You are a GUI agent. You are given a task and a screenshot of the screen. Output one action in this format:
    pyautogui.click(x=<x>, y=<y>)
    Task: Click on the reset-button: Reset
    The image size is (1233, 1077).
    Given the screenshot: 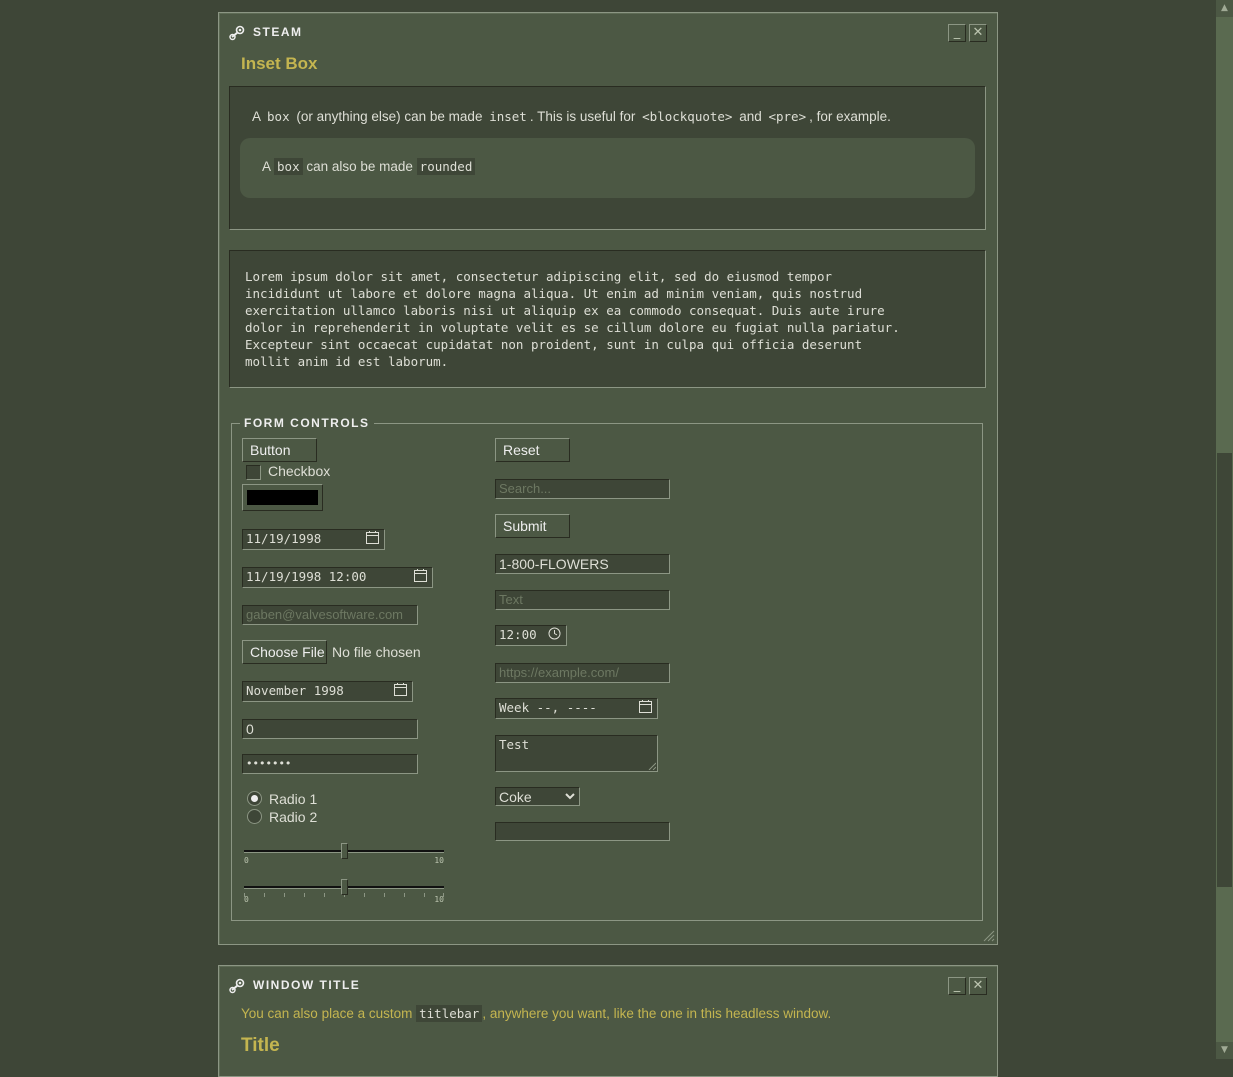 What is the action you would take?
    pyautogui.click(x=532, y=450)
    